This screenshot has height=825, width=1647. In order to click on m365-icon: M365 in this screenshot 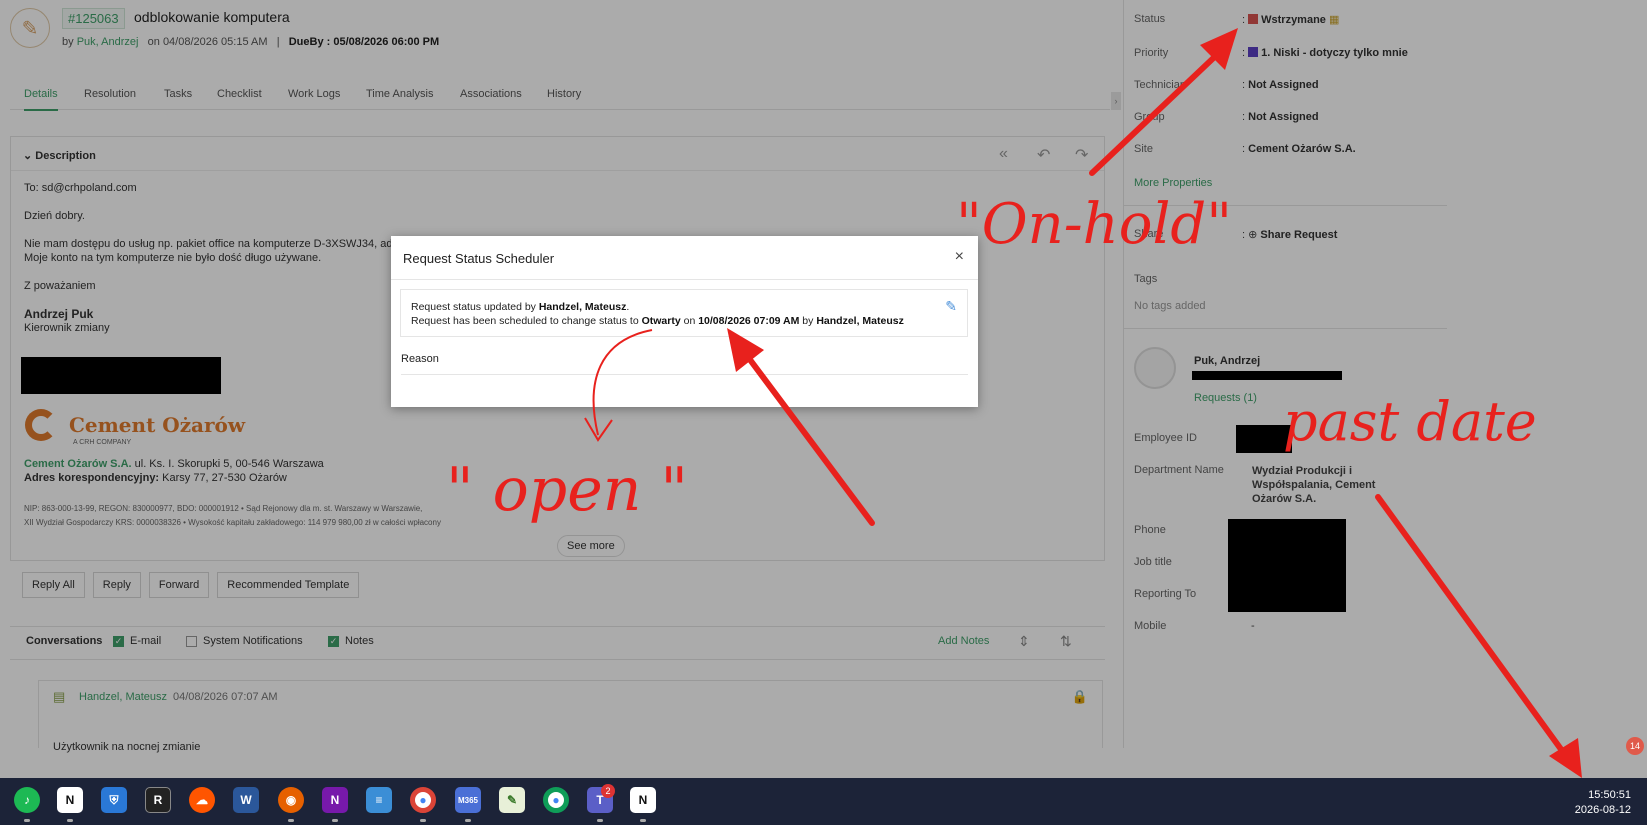, I will do `click(468, 800)`.